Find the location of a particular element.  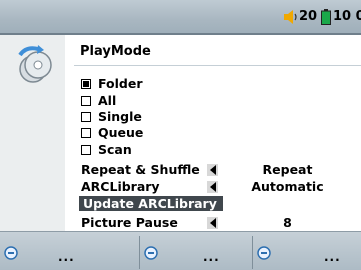

update-arclibrary-button: Update ARCLibrary is located at coordinates (151, 203).